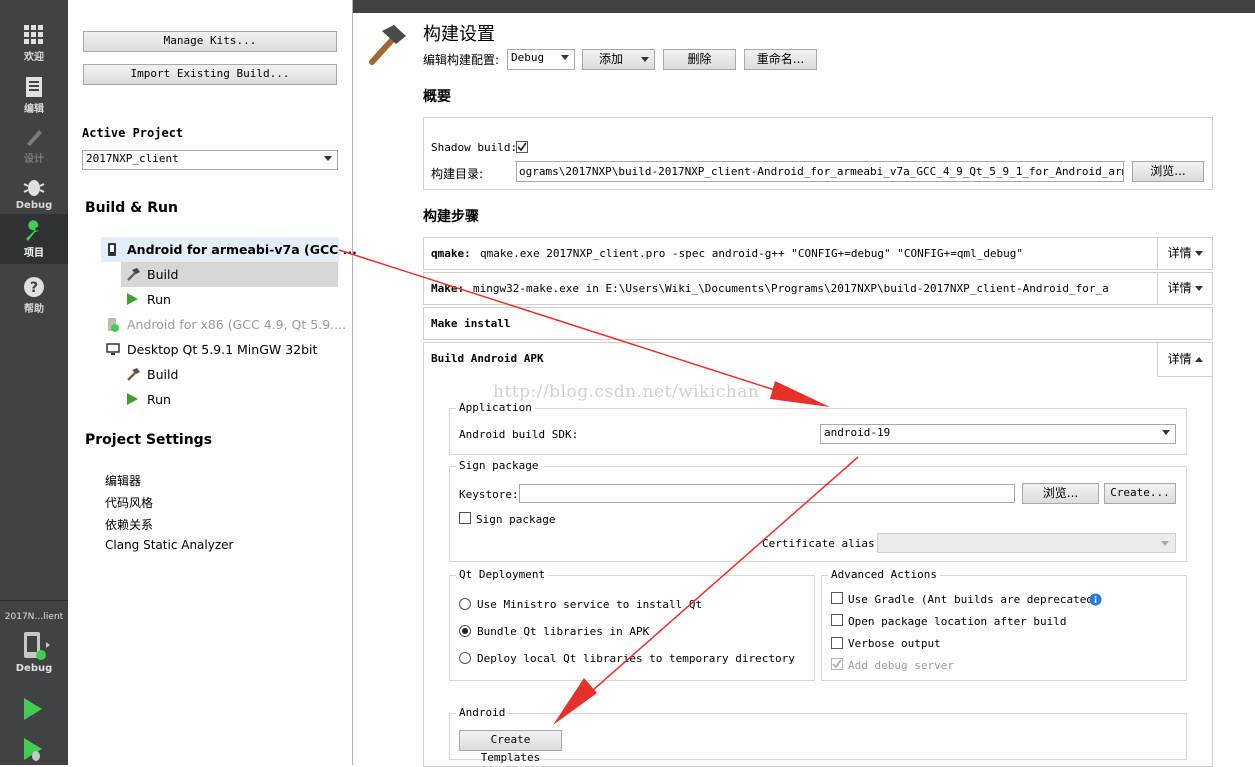  I want to click on settings-dependencies: 依赖关系, so click(129, 524).